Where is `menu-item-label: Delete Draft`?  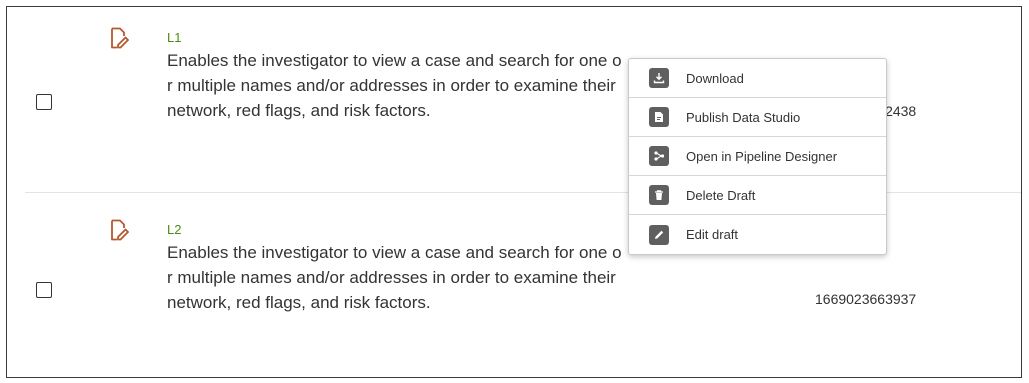
menu-item-label: Delete Draft is located at coordinates (721, 195).